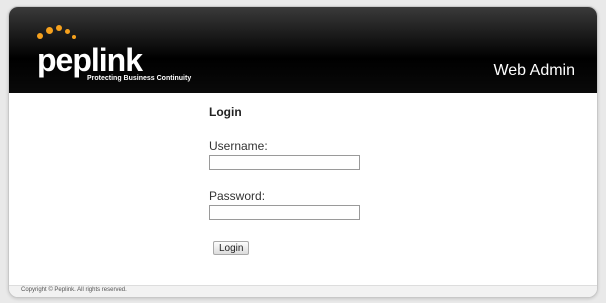  I want to click on peplink-logo: peplink Protecting Business Continuity, so click(137, 56).